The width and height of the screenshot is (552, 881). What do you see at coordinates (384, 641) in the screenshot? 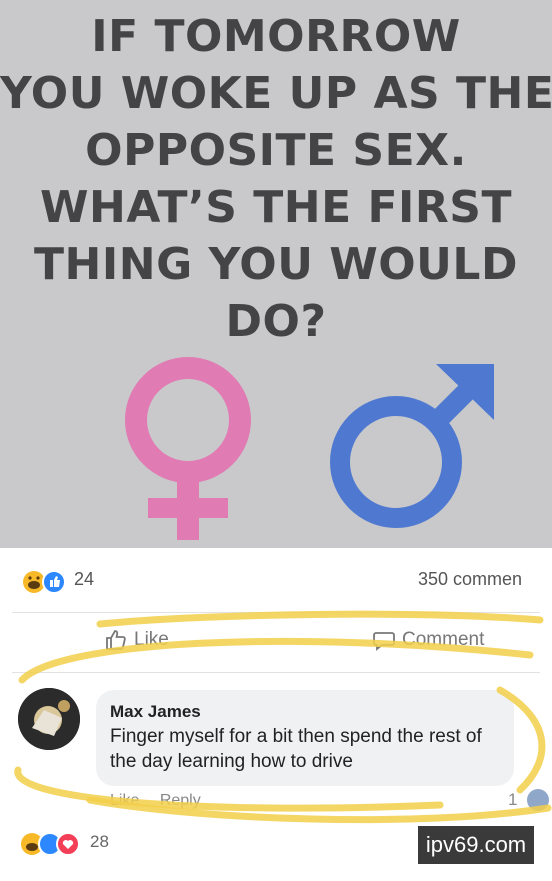
I see `comment-bubble-icon` at bounding box center [384, 641].